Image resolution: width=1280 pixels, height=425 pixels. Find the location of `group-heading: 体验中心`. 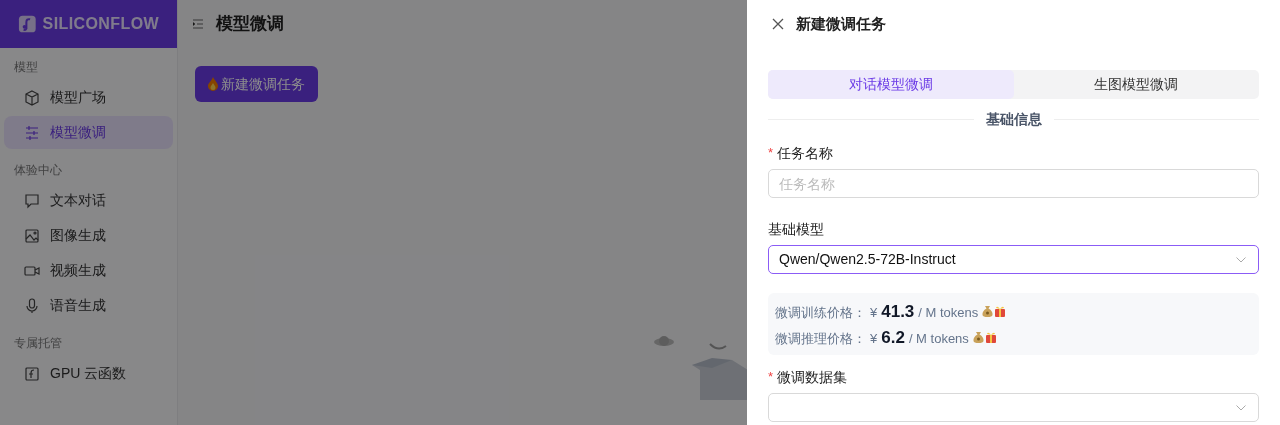

group-heading: 体验中心 is located at coordinates (38, 170).